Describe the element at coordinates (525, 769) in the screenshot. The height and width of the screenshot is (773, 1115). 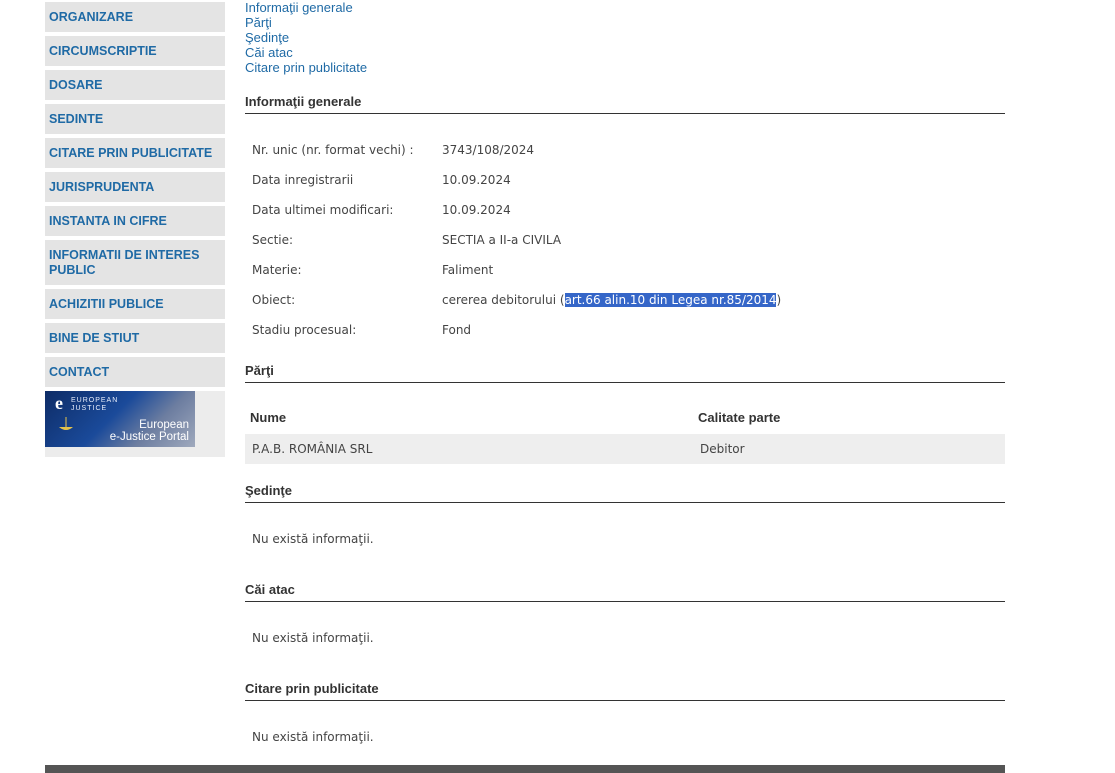
I see `footer-bar` at that location.